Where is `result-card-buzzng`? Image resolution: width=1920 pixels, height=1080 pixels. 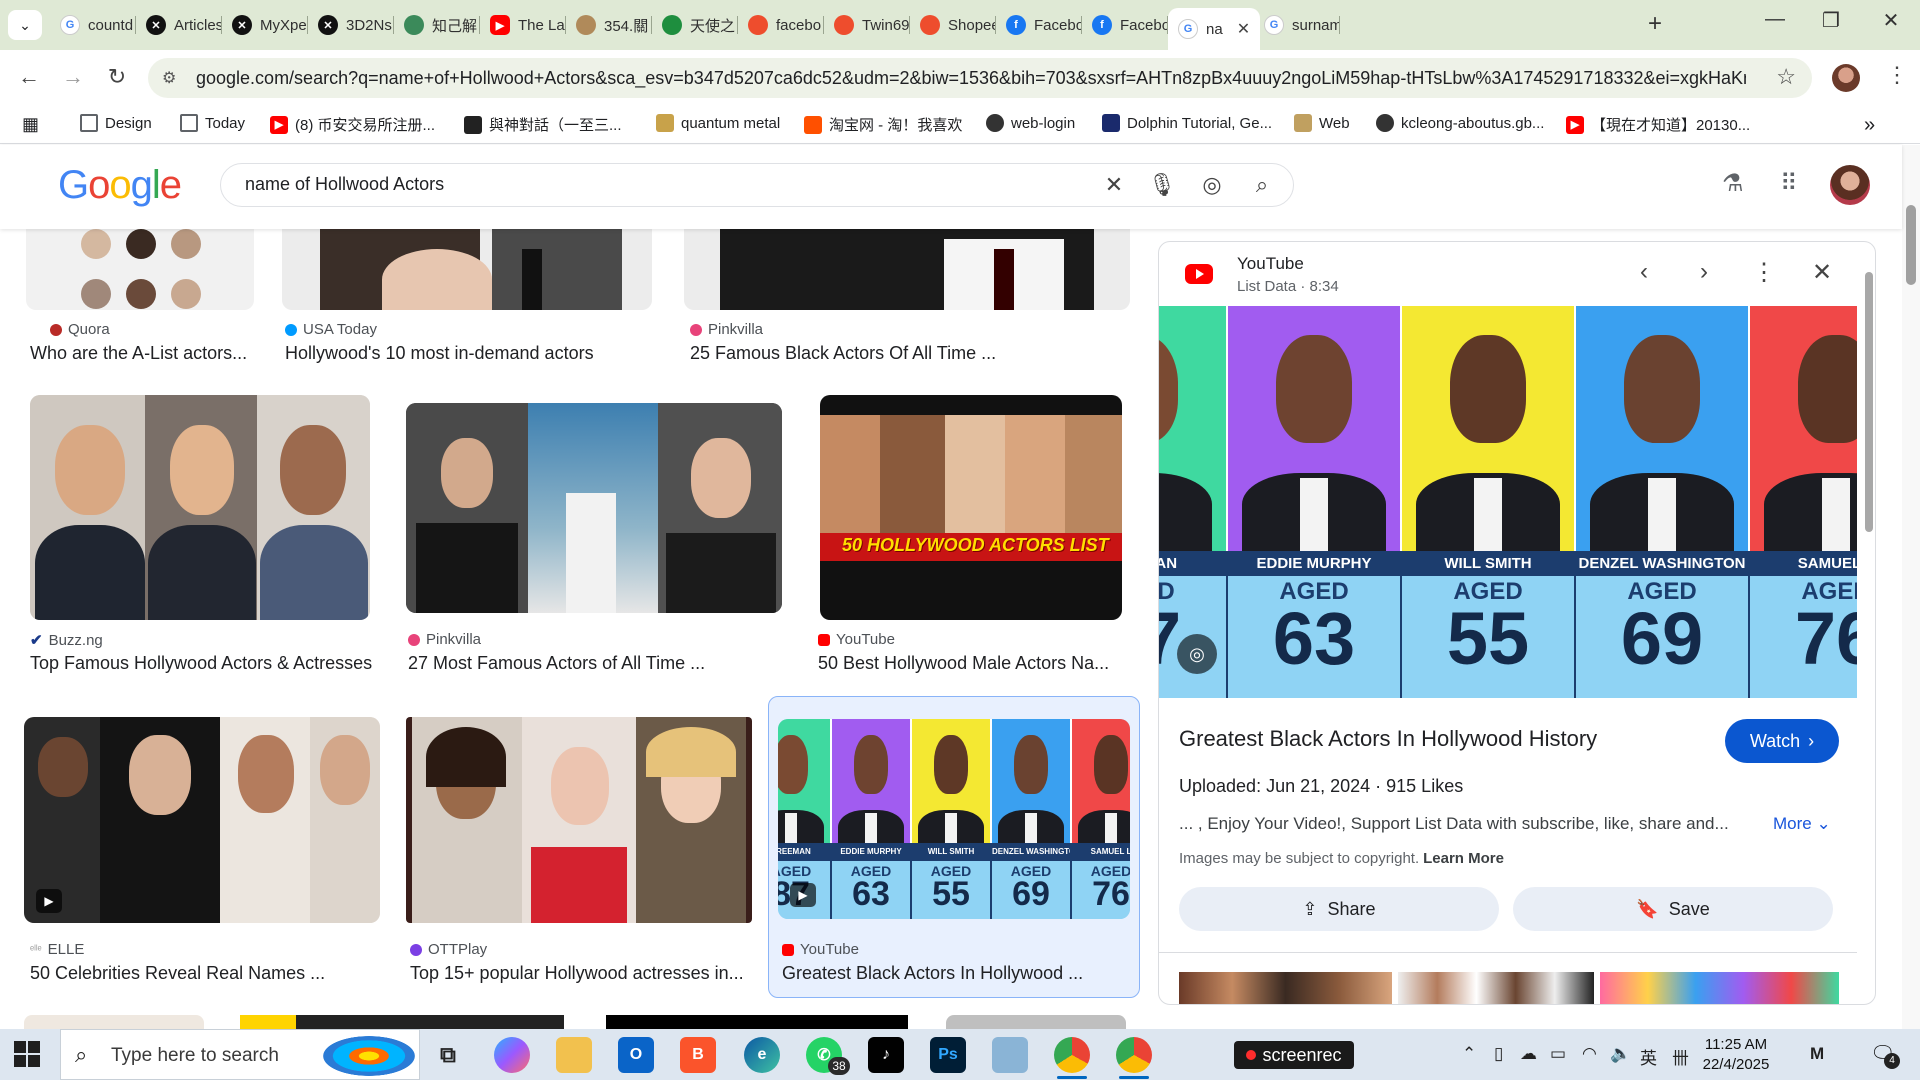 result-card-buzzng is located at coordinates (200, 507).